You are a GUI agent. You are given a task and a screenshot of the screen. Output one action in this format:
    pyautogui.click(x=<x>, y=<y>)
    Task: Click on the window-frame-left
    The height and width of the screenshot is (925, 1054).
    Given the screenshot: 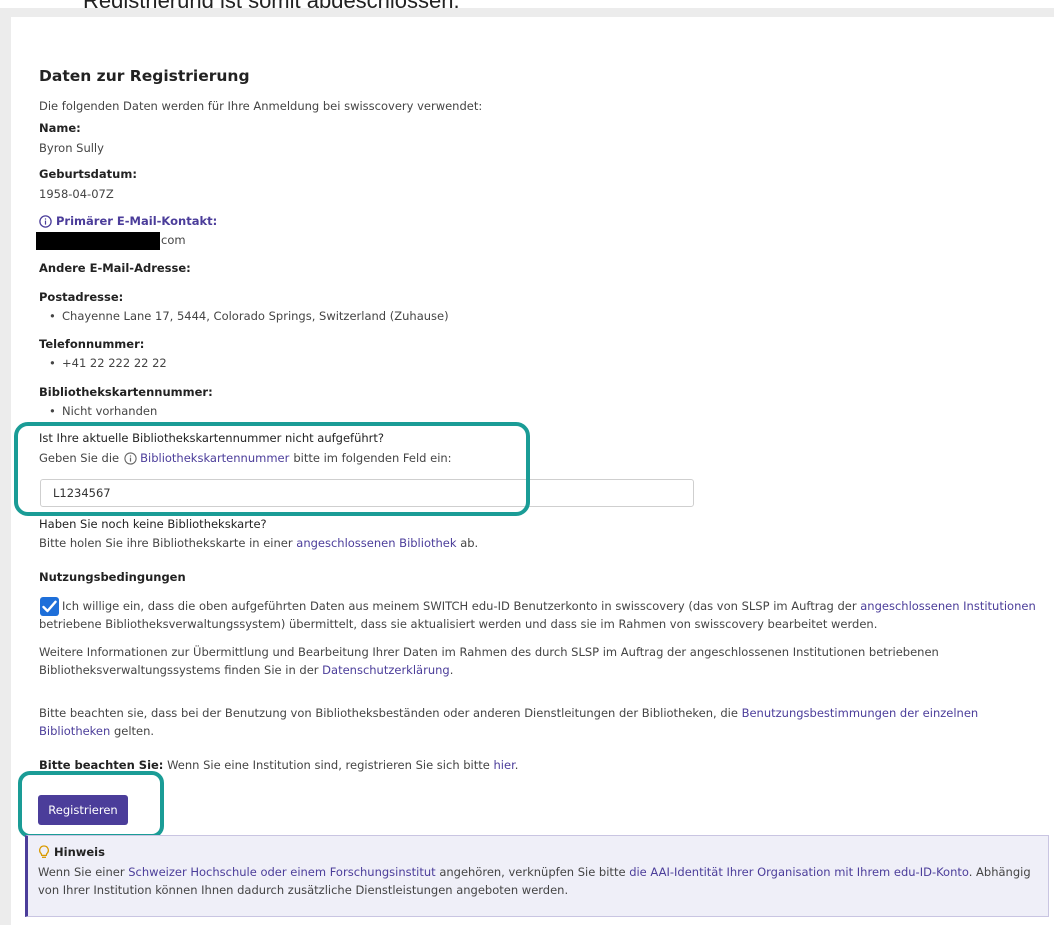 What is the action you would take?
    pyautogui.click(x=5, y=471)
    